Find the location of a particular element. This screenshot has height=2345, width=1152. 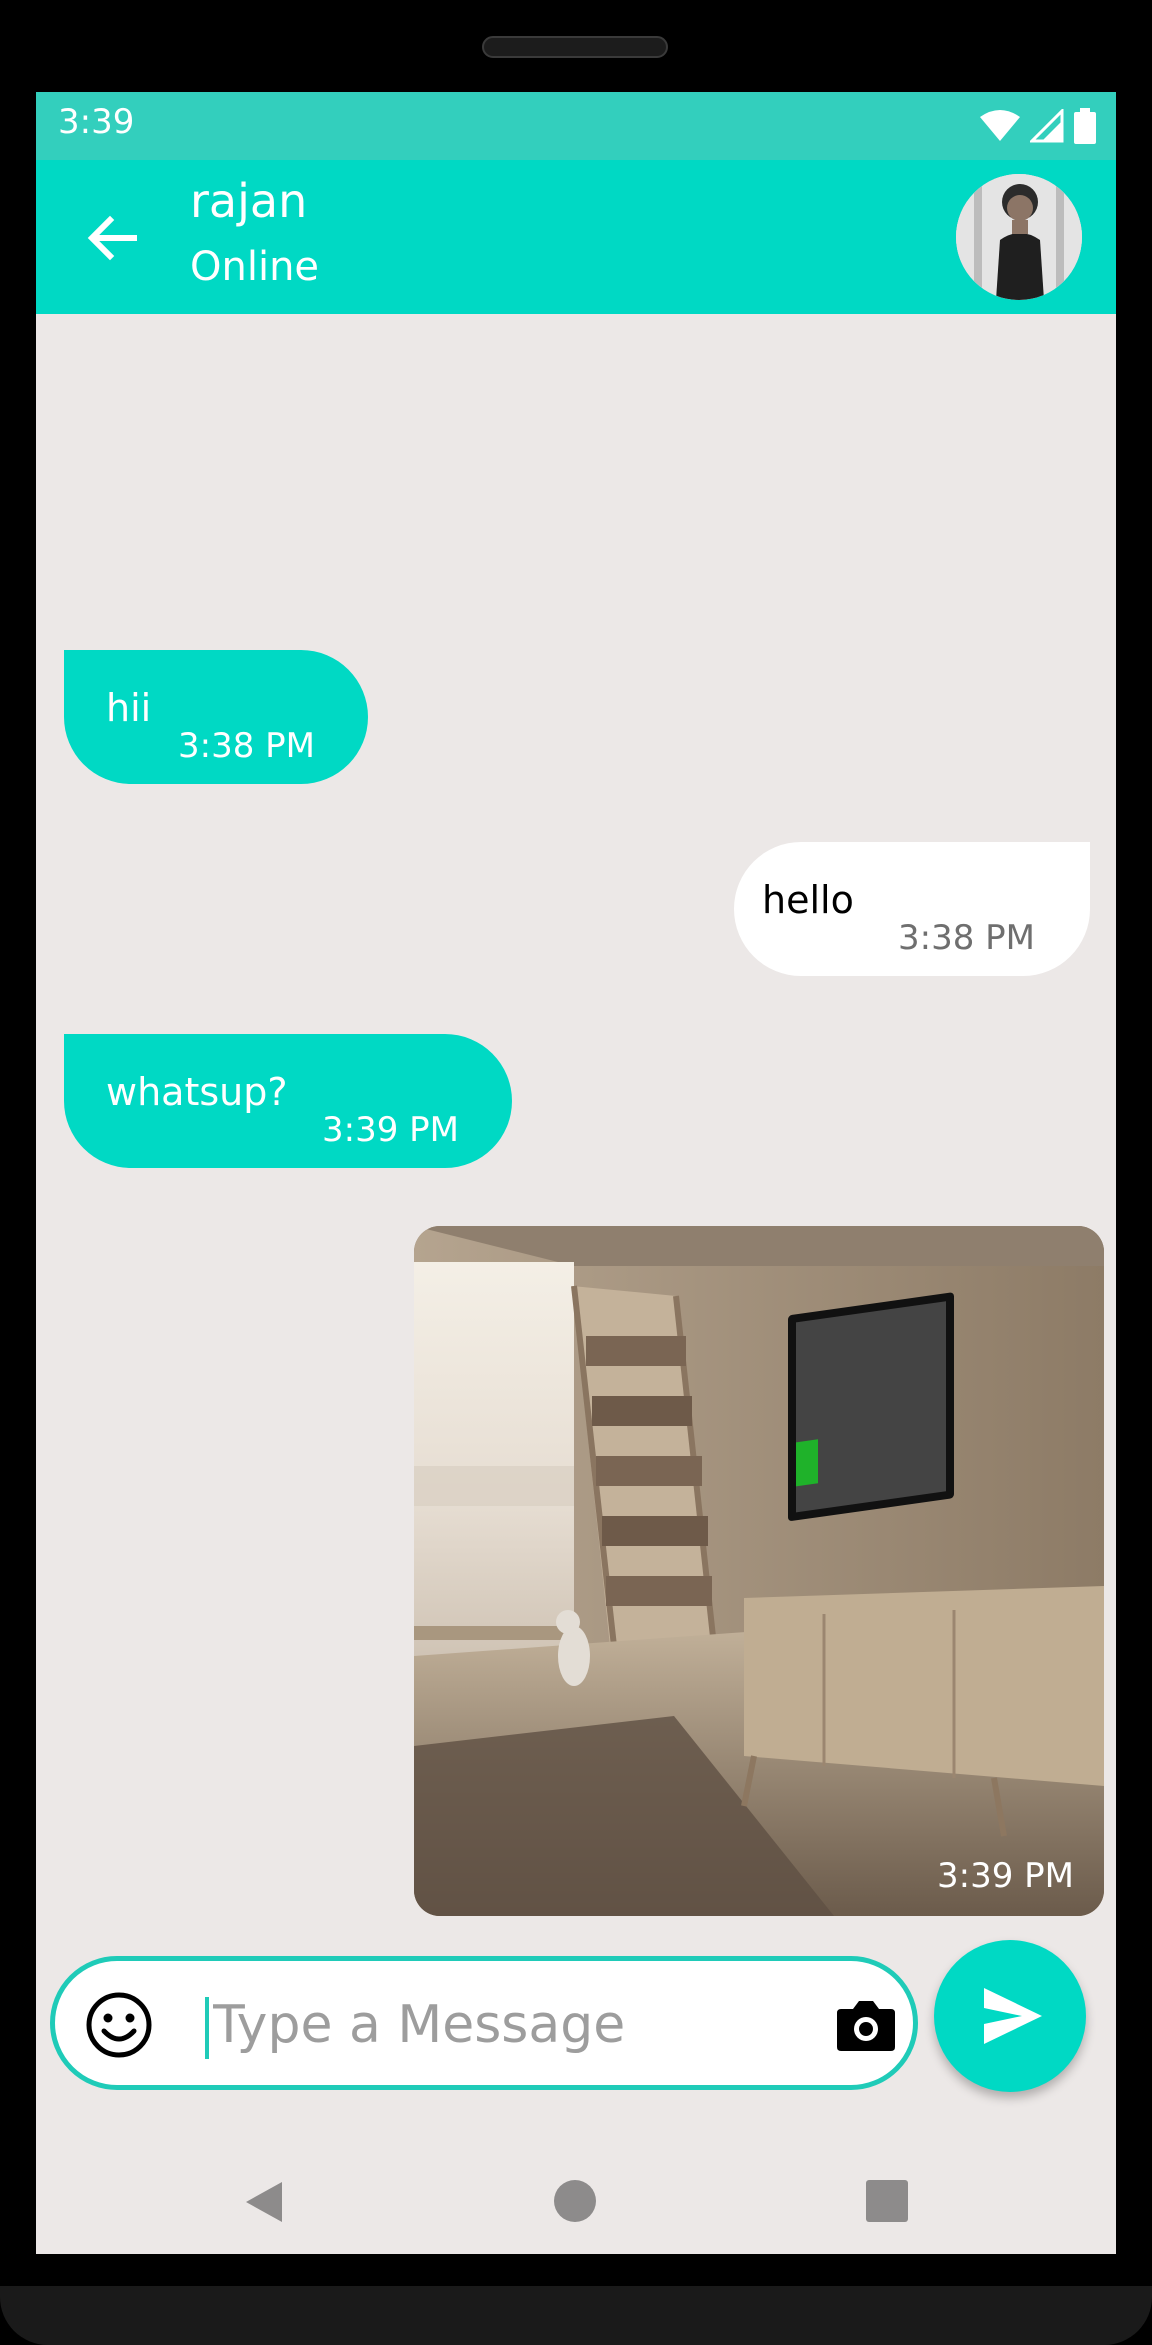

avatar is located at coordinates (1019, 237).